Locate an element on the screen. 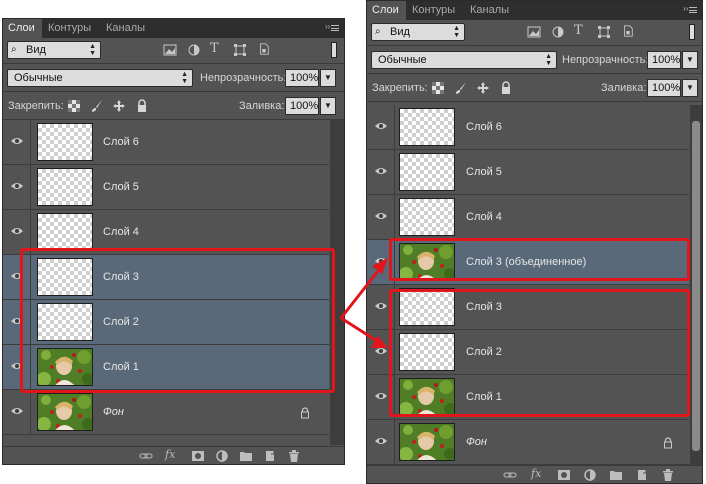 The height and width of the screenshot is (484, 706). scrollbar-thumb is located at coordinates (696, 286).